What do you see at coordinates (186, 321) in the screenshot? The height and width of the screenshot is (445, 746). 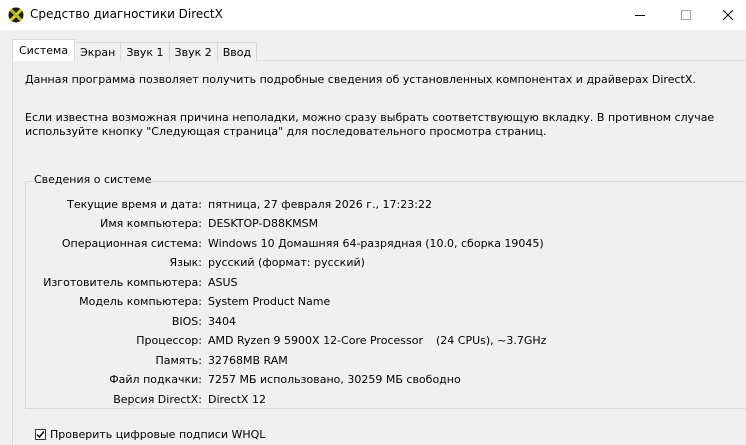 I see `info-label: BIOS:` at bounding box center [186, 321].